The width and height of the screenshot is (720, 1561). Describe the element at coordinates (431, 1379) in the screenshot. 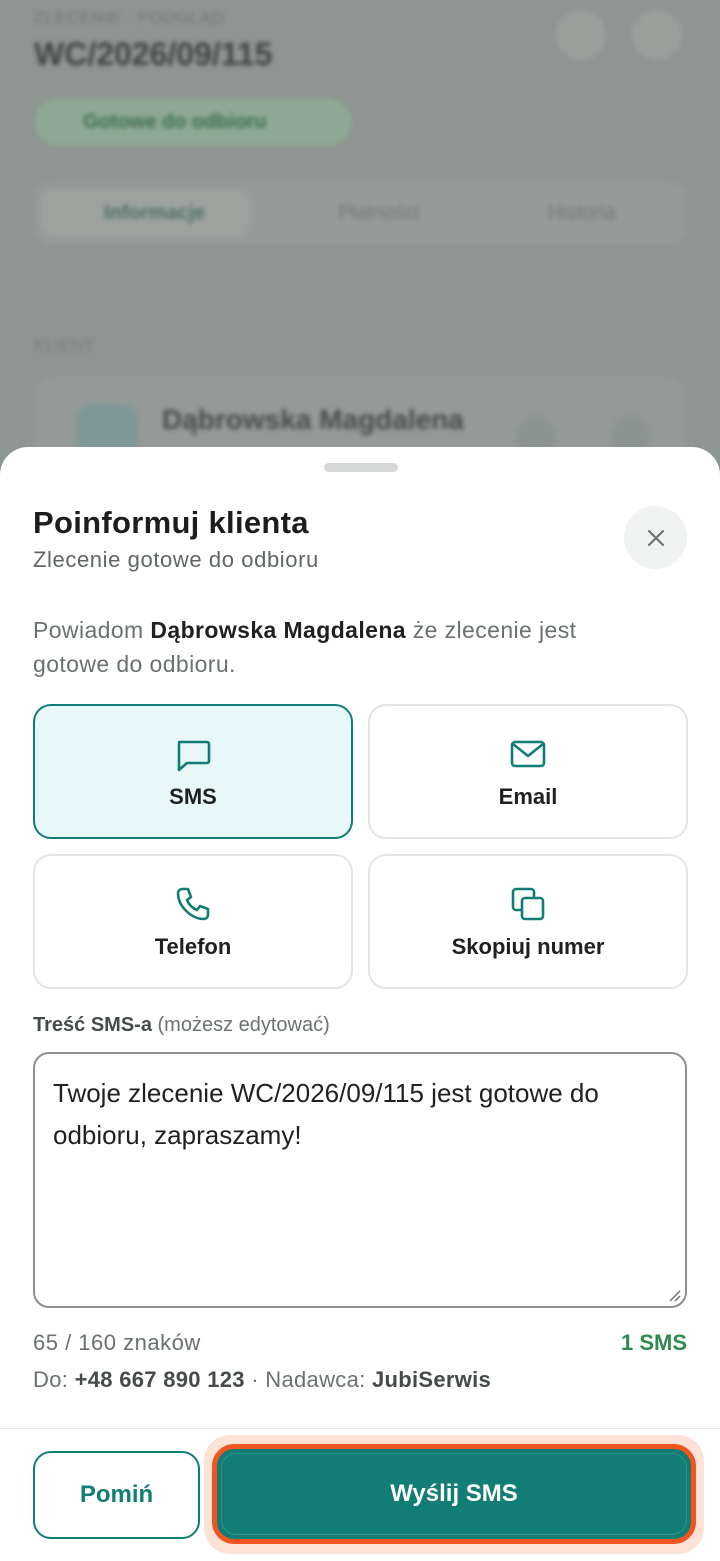

I see `sender-name: JubiSerwis` at that location.